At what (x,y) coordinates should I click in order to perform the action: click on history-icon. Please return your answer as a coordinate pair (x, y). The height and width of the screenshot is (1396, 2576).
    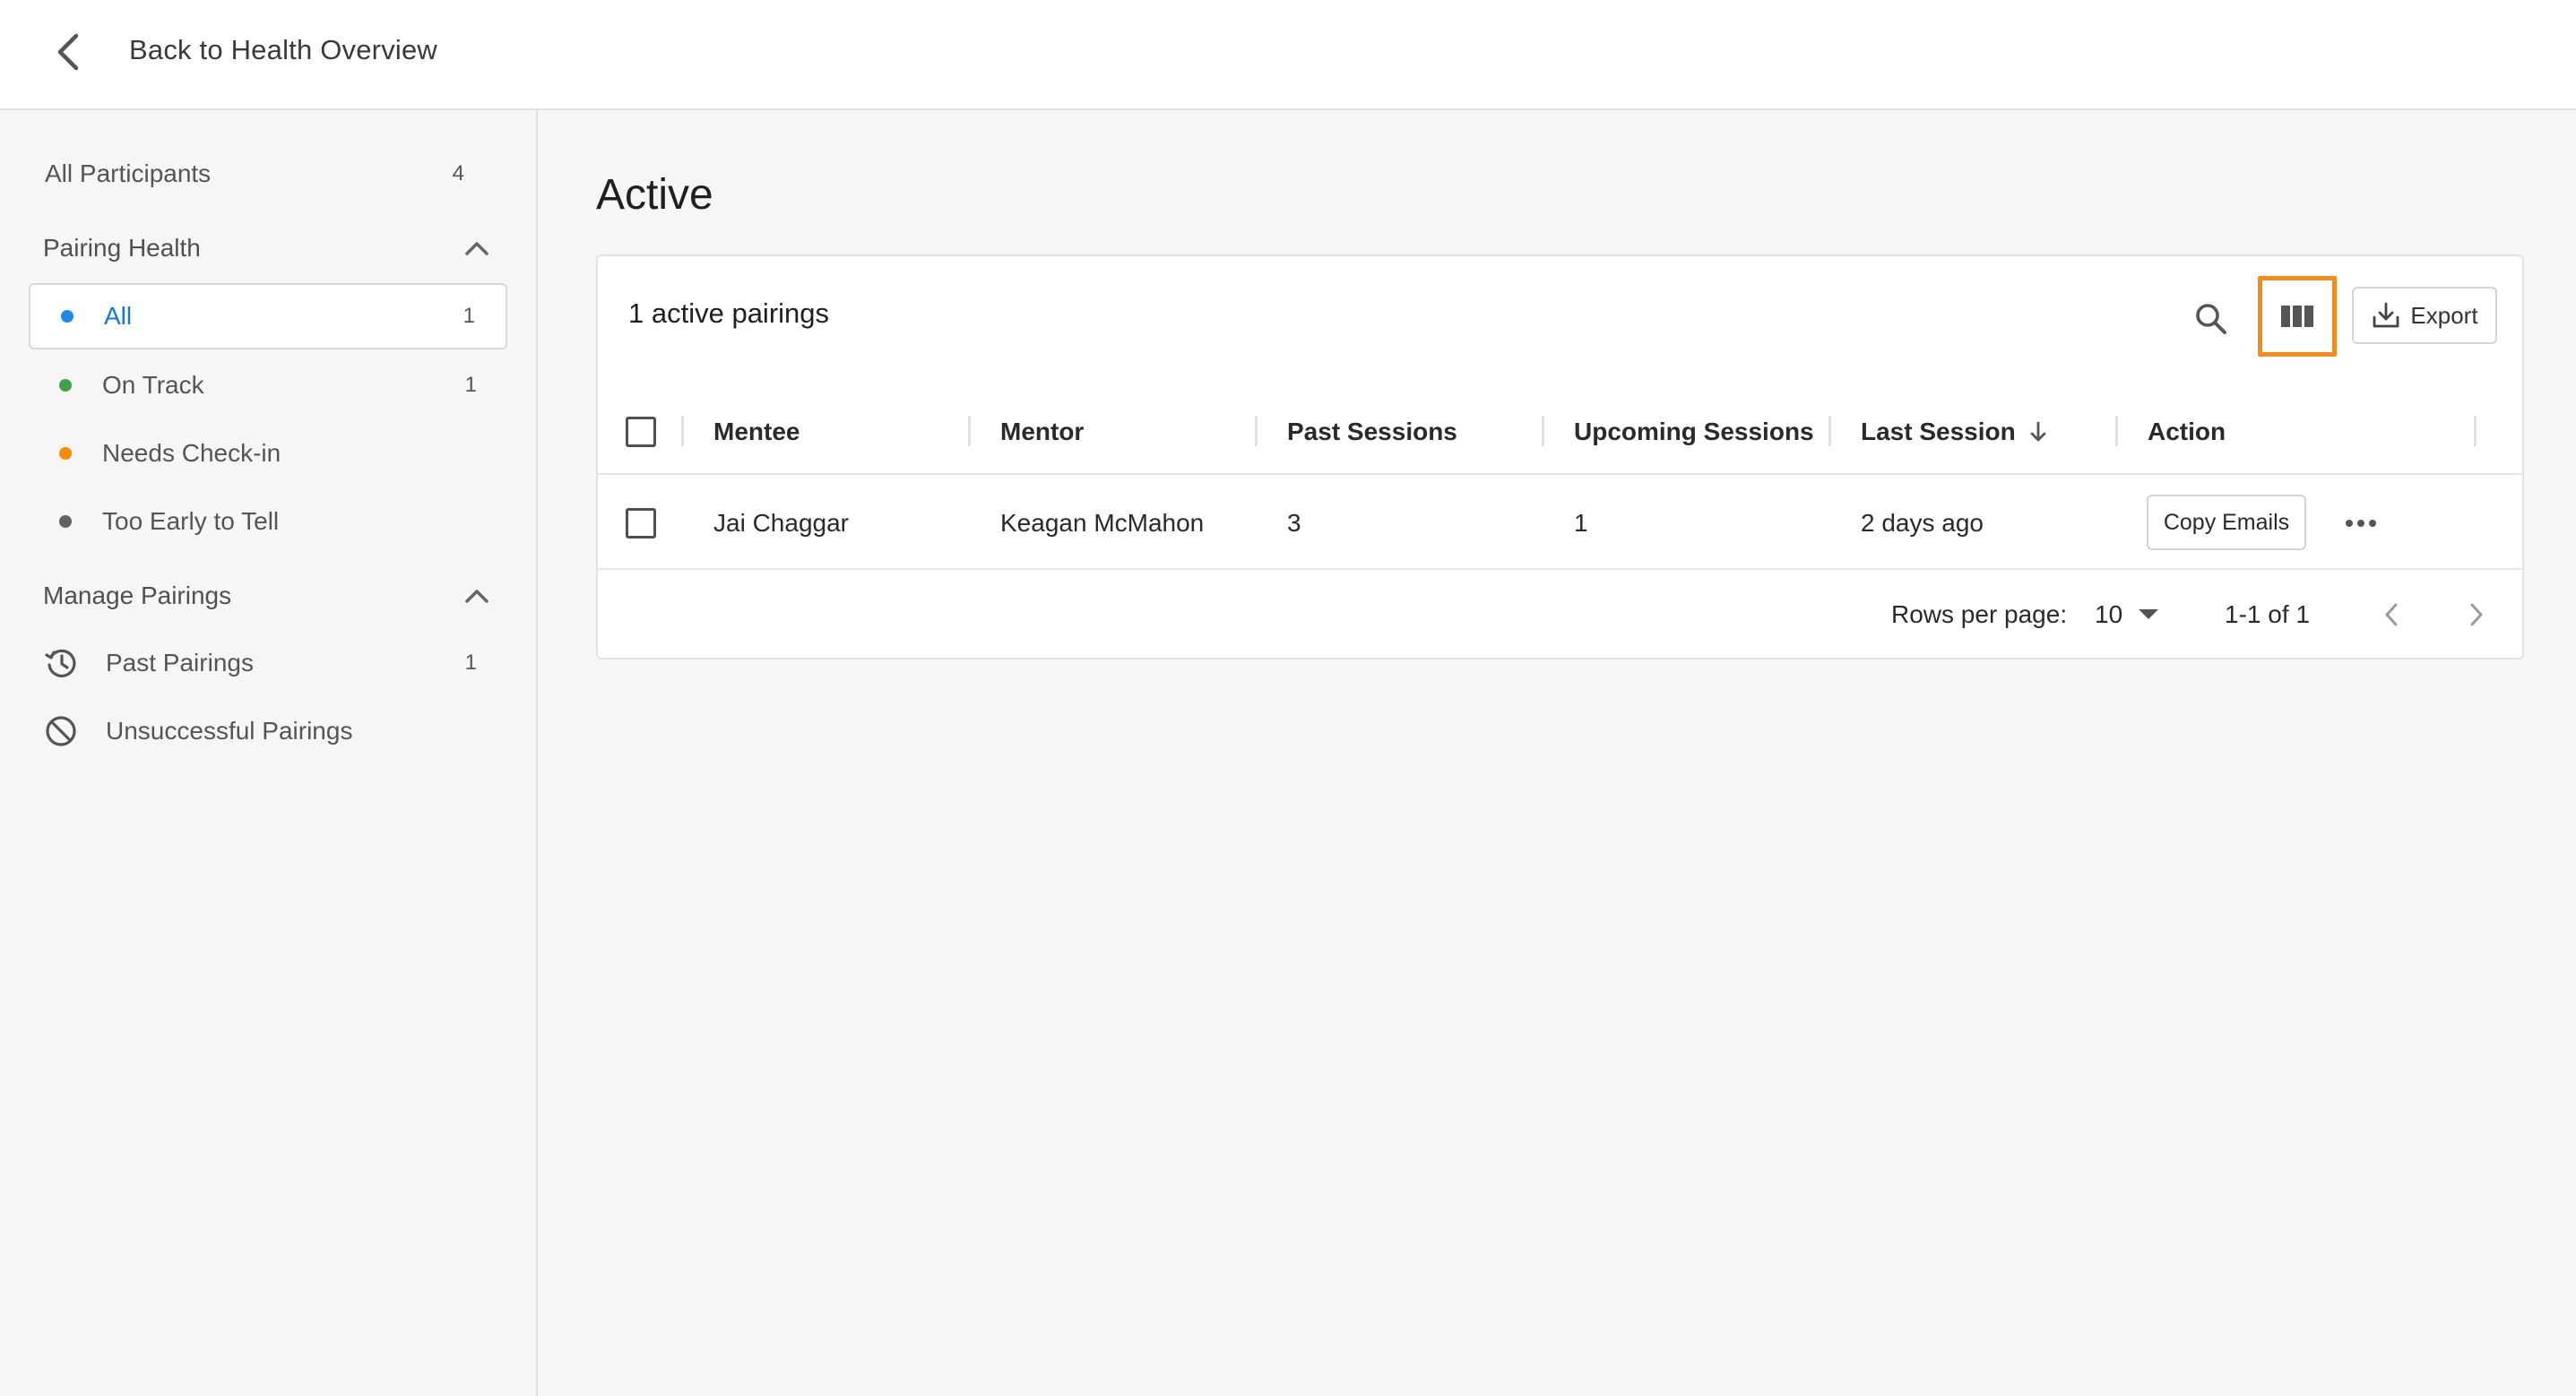
    Looking at the image, I should click on (61, 663).